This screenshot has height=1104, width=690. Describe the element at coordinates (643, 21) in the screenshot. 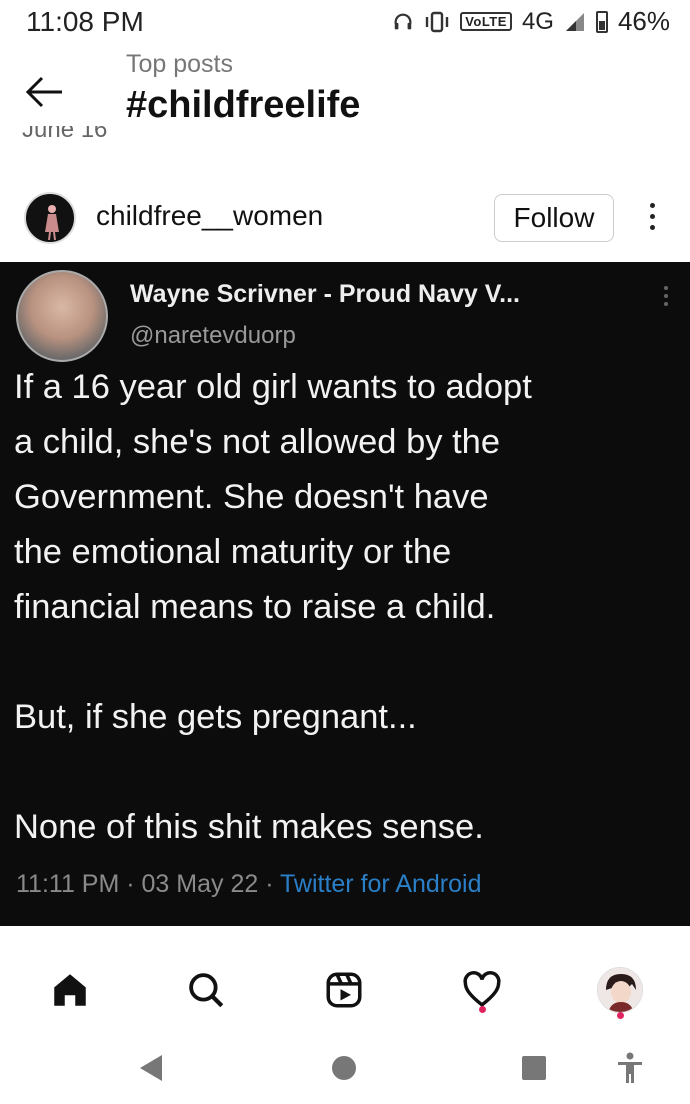

I see `battery-percent: 46%` at that location.